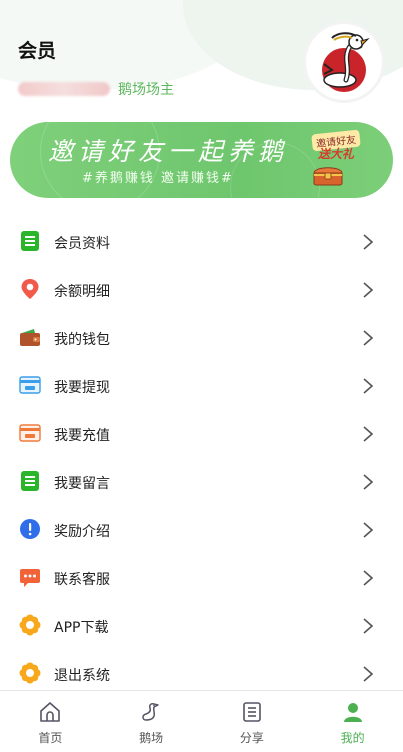 The height and width of the screenshot is (752, 403). I want to click on menu-item-leave-message: 我要留言, so click(201, 482).